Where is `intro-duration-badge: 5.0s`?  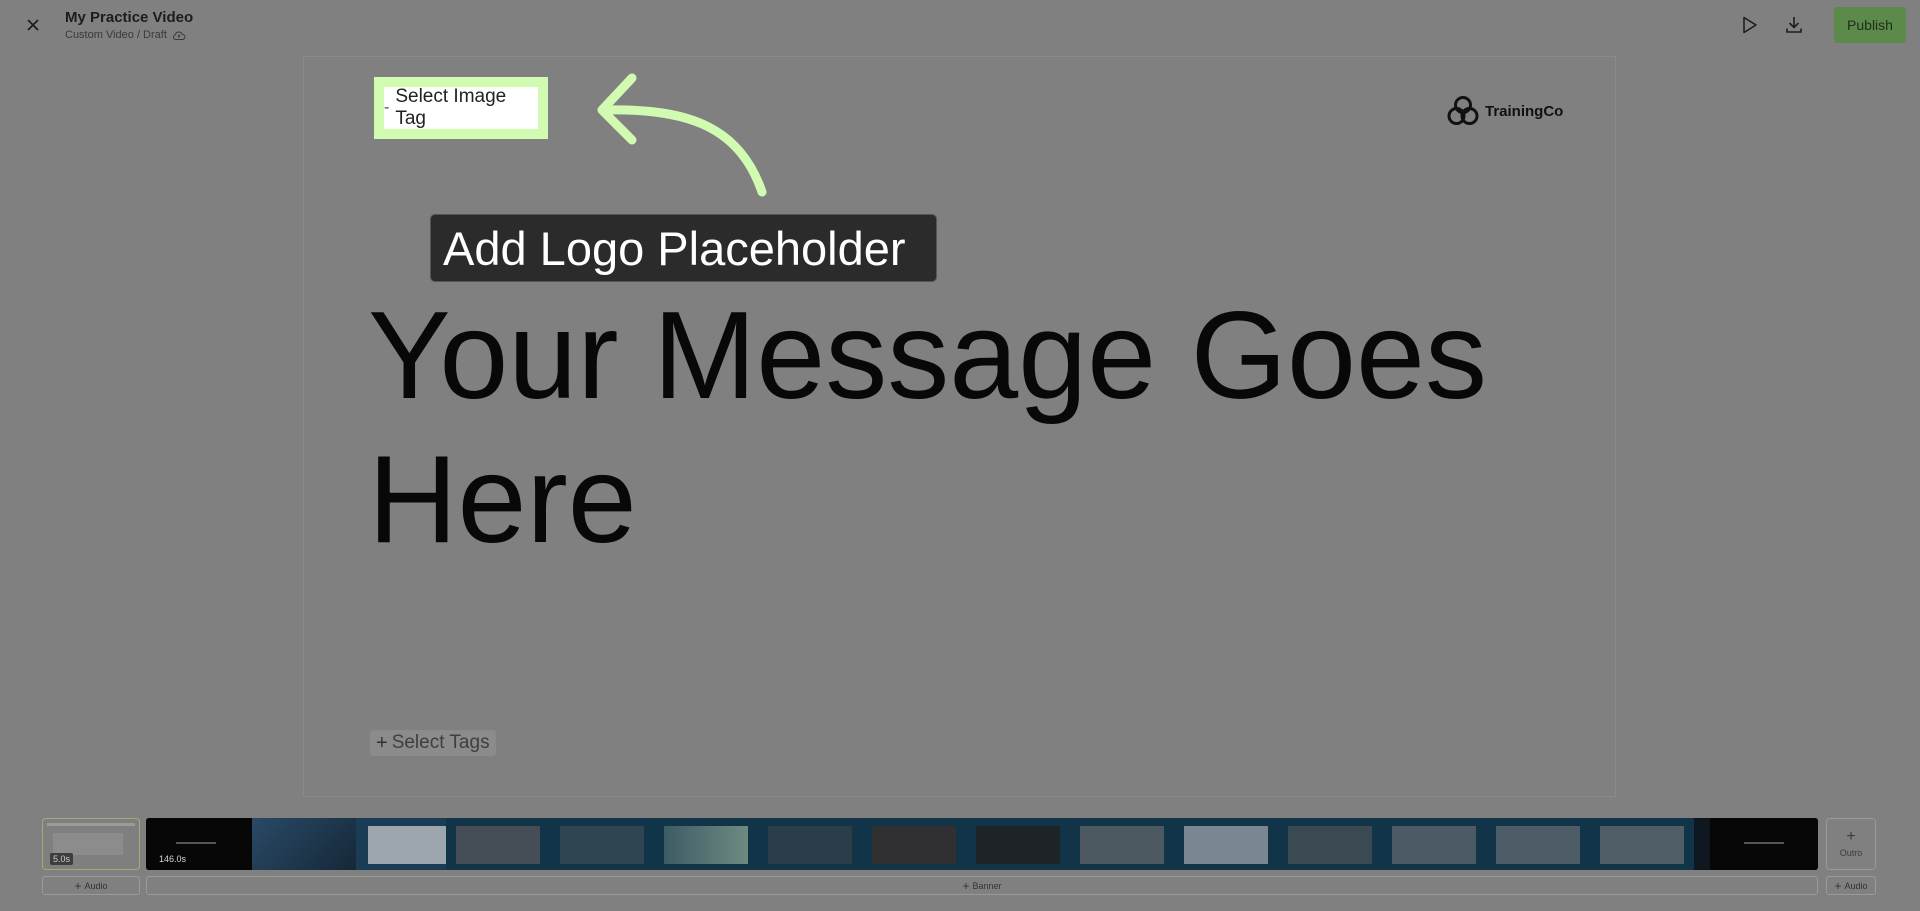 intro-duration-badge: 5.0s is located at coordinates (62, 859).